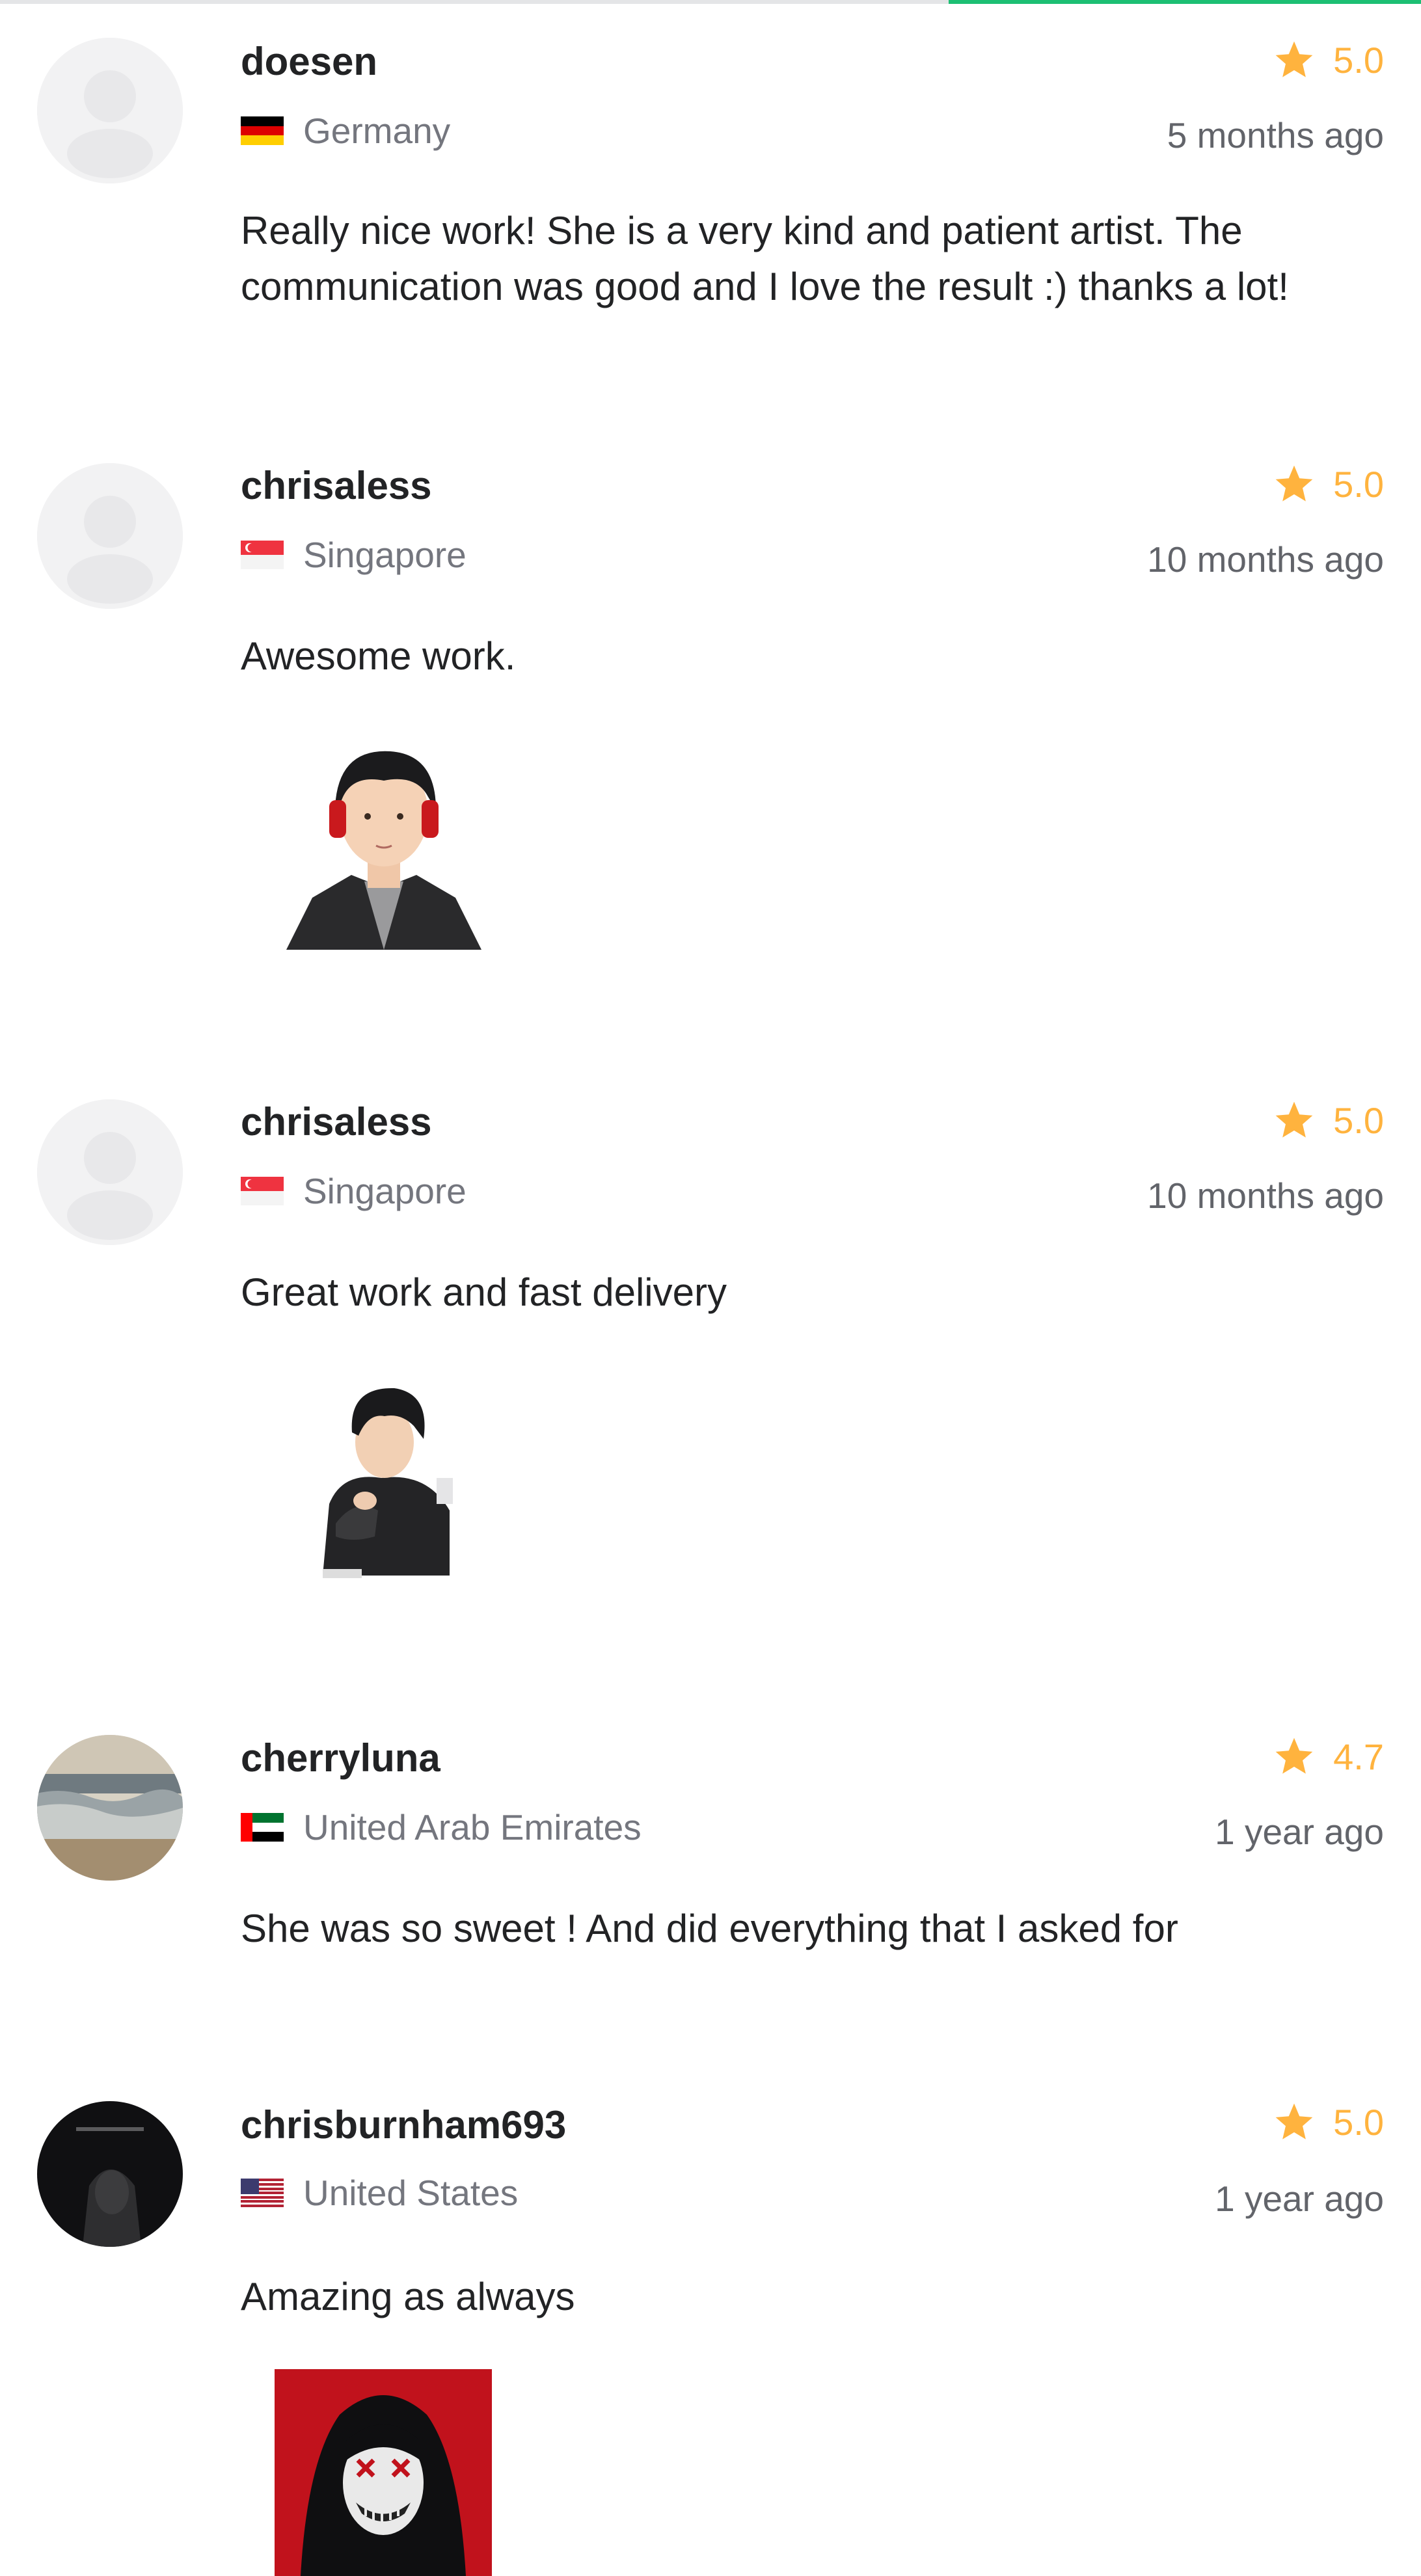 The height and width of the screenshot is (2576, 1421). What do you see at coordinates (383, 2472) in the screenshot?
I see `hooded-figure-red-background-illustration` at bounding box center [383, 2472].